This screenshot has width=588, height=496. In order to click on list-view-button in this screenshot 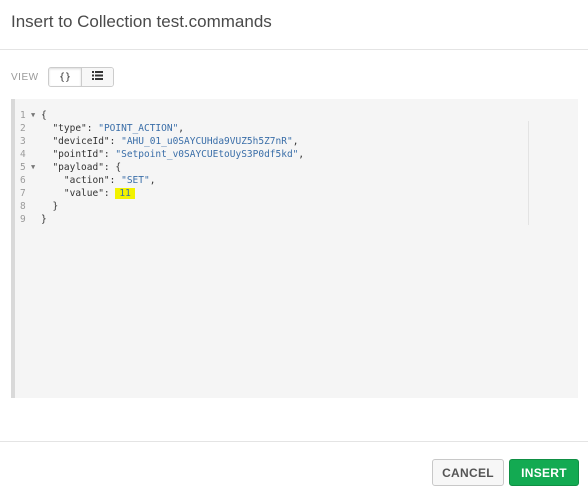, I will do `click(97, 77)`.